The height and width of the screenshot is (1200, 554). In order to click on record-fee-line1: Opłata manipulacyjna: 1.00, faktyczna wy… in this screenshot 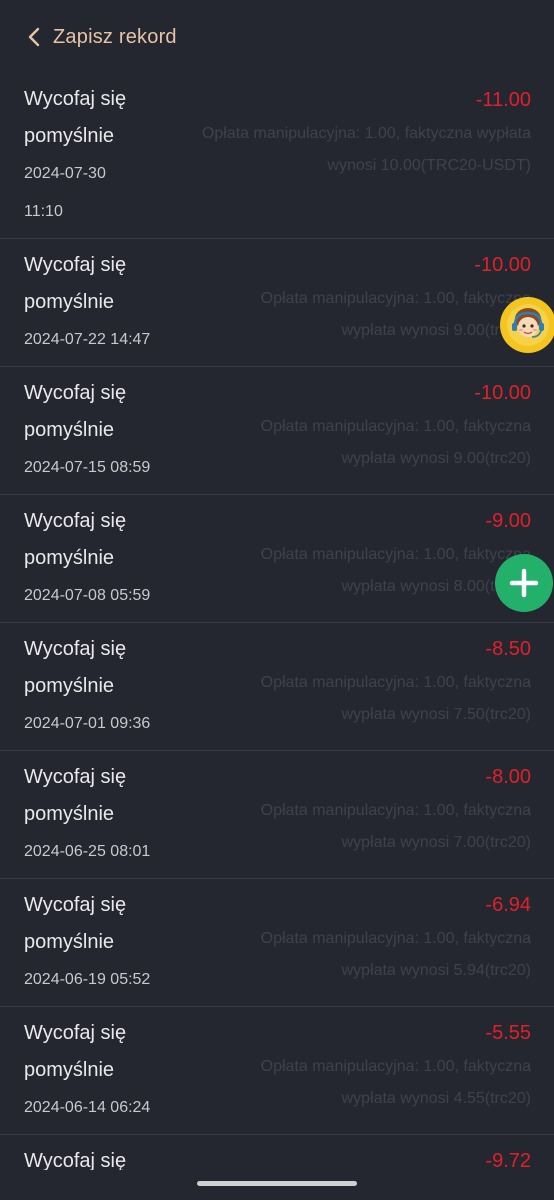, I will do `click(366, 133)`.